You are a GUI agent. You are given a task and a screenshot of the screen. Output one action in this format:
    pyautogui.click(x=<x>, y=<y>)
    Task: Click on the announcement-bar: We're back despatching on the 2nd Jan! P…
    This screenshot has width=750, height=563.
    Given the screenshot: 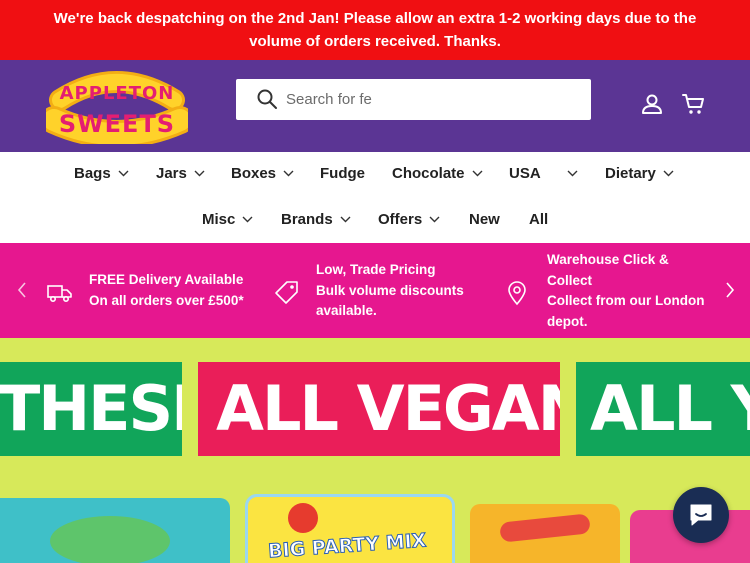 What is the action you would take?
    pyautogui.click(x=375, y=30)
    